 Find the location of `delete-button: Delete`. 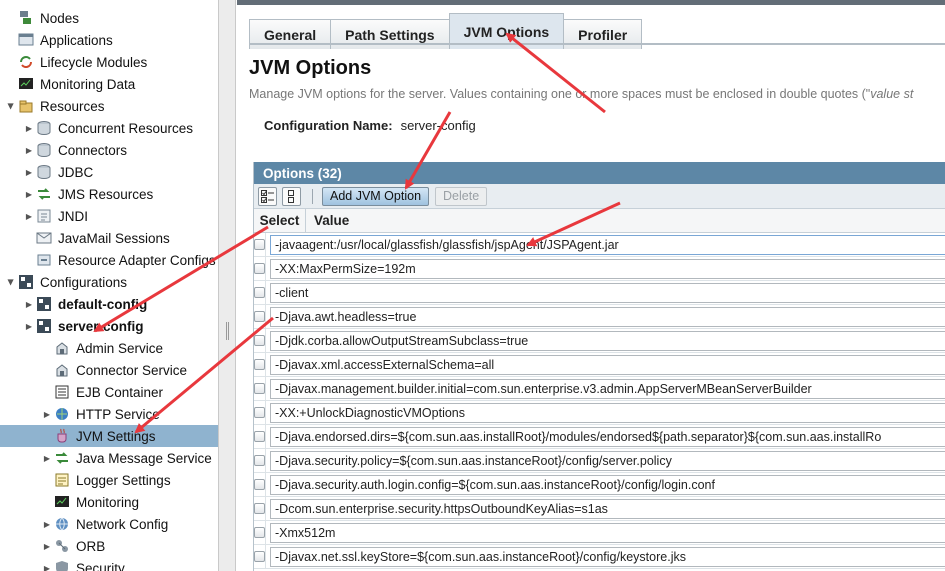

delete-button: Delete is located at coordinates (461, 196).